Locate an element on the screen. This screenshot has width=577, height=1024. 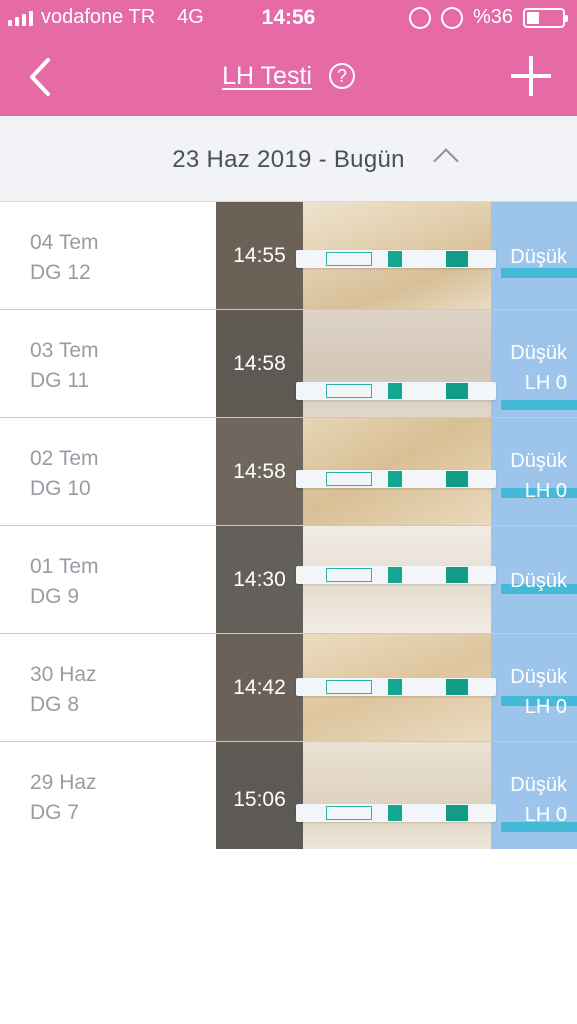
battery-percent: %36 is located at coordinates (492, 17).